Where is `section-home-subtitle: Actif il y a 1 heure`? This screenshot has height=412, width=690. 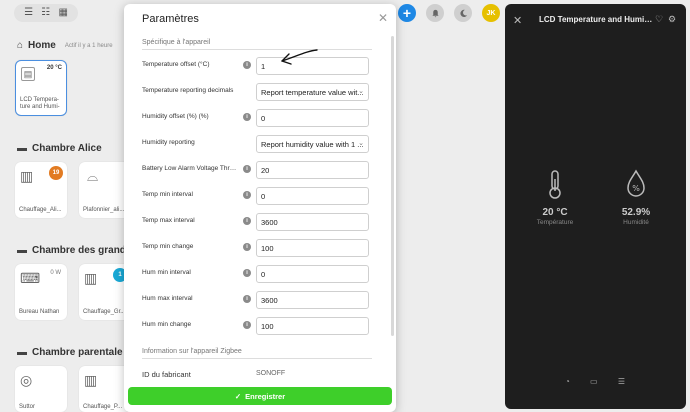
section-home-subtitle: Actif il y a 1 heure is located at coordinates (88, 45).